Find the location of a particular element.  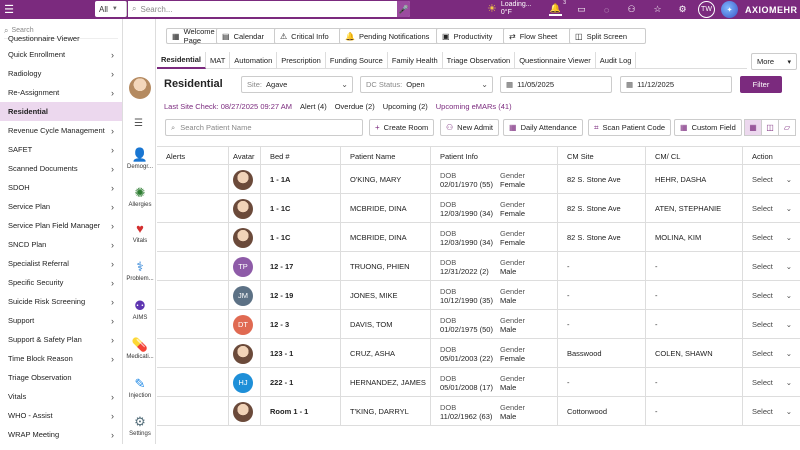

sidebar-item-scanned-documents: Scanned Documents › is located at coordinates (61, 168).